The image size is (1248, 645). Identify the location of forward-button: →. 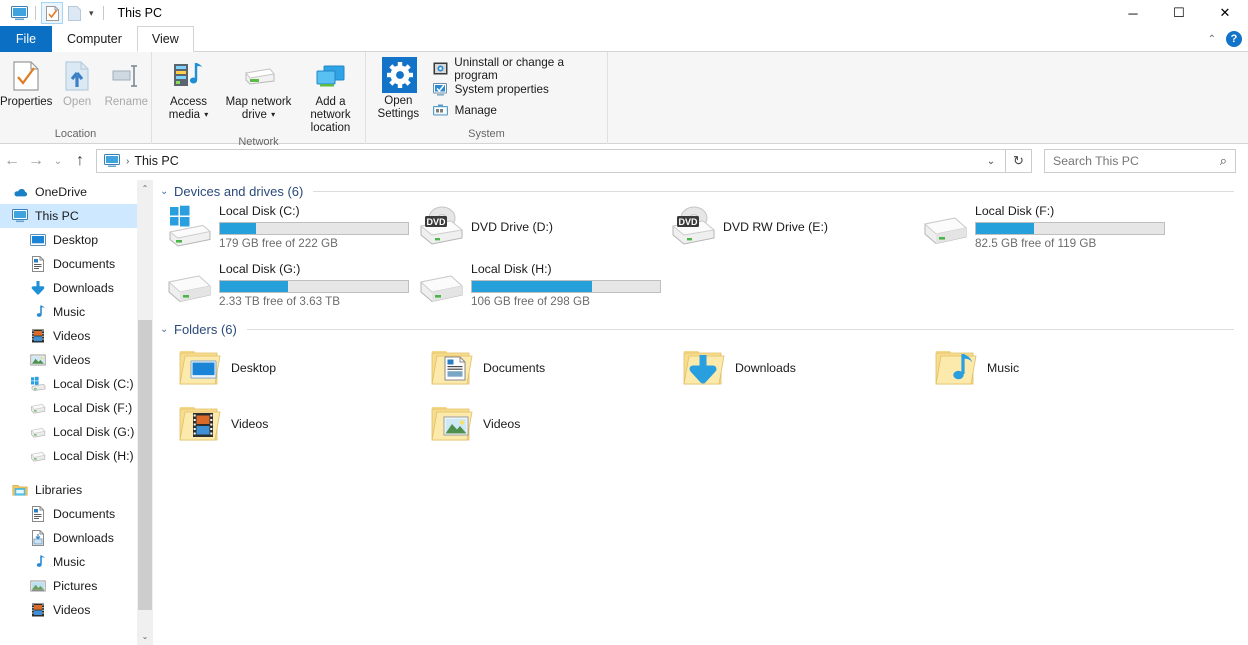
(36, 161).